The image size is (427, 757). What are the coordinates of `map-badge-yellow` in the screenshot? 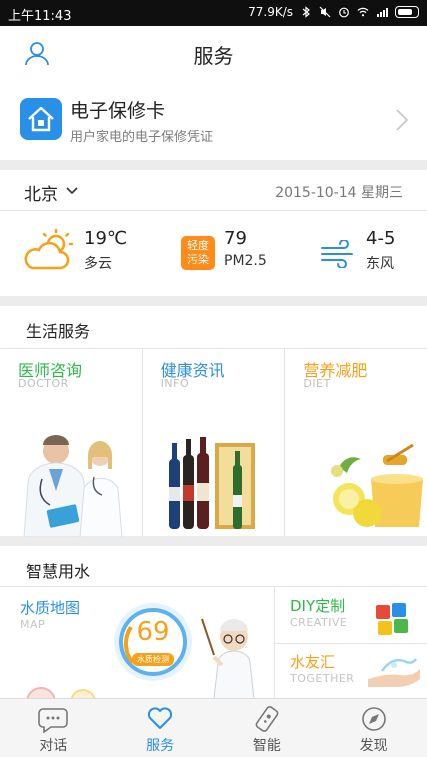 It's located at (83, 693).